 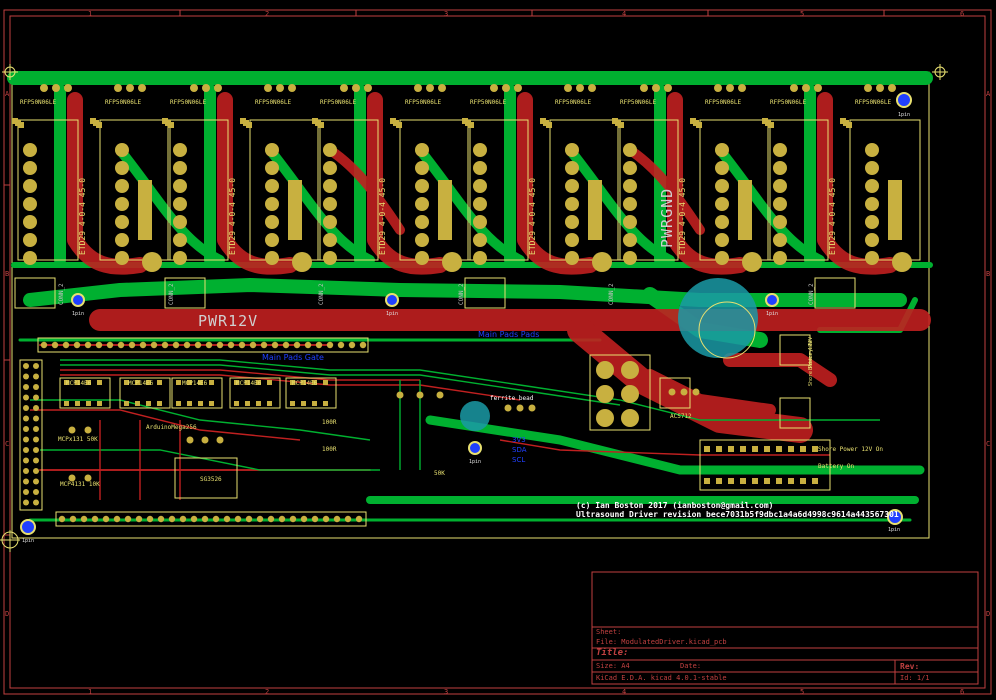 I want to click on mcp4131-10k-label: MCP4131 10K, so click(x=80, y=484).